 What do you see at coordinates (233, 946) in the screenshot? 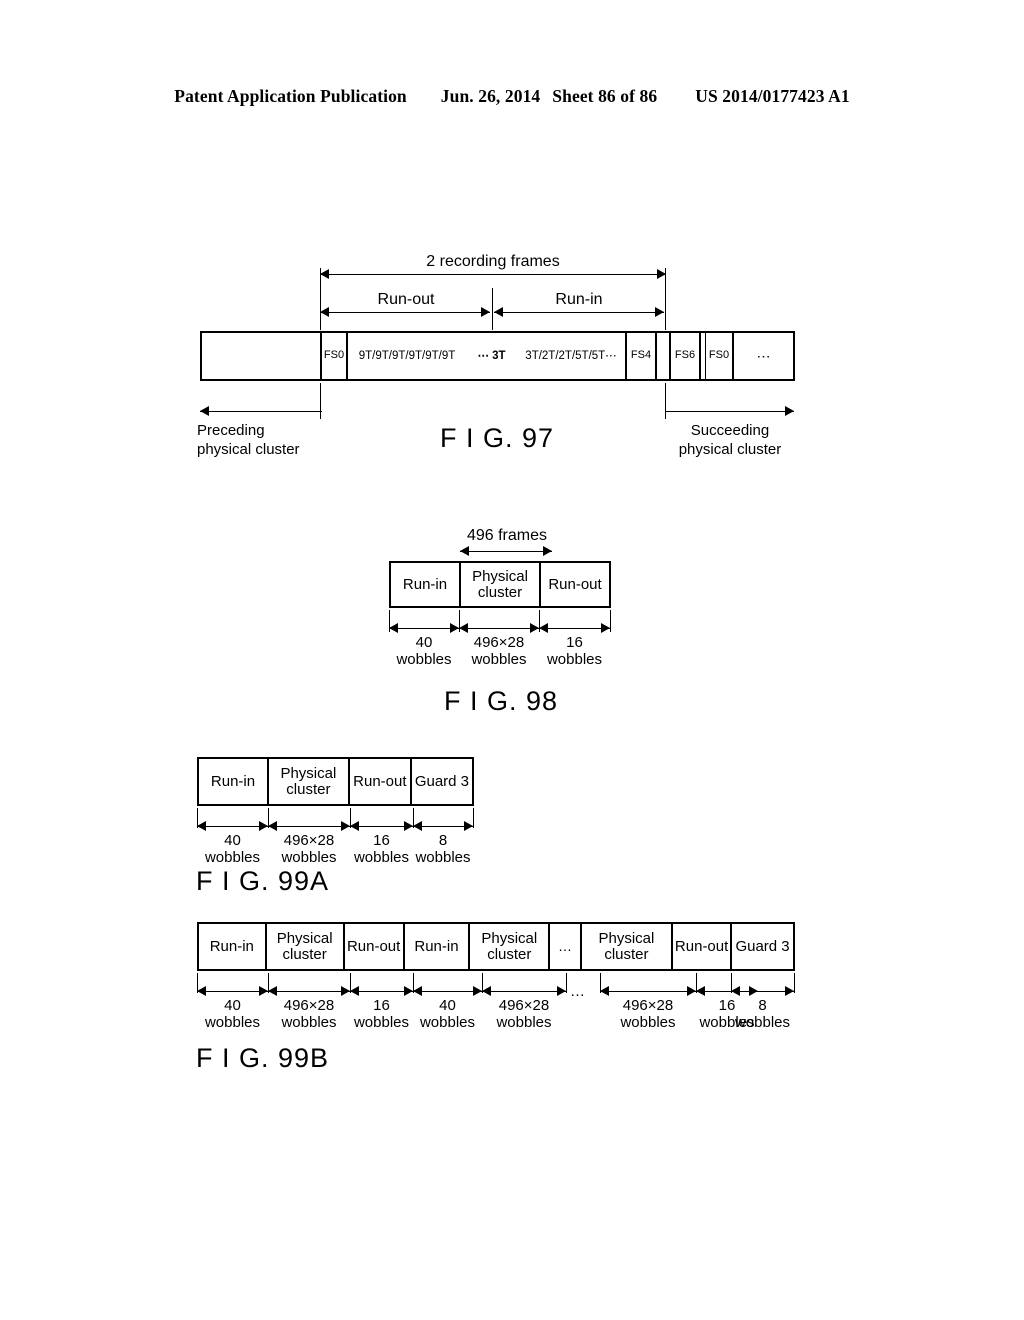
I see `fig99b-cell-run-in-1: Run-in` at bounding box center [233, 946].